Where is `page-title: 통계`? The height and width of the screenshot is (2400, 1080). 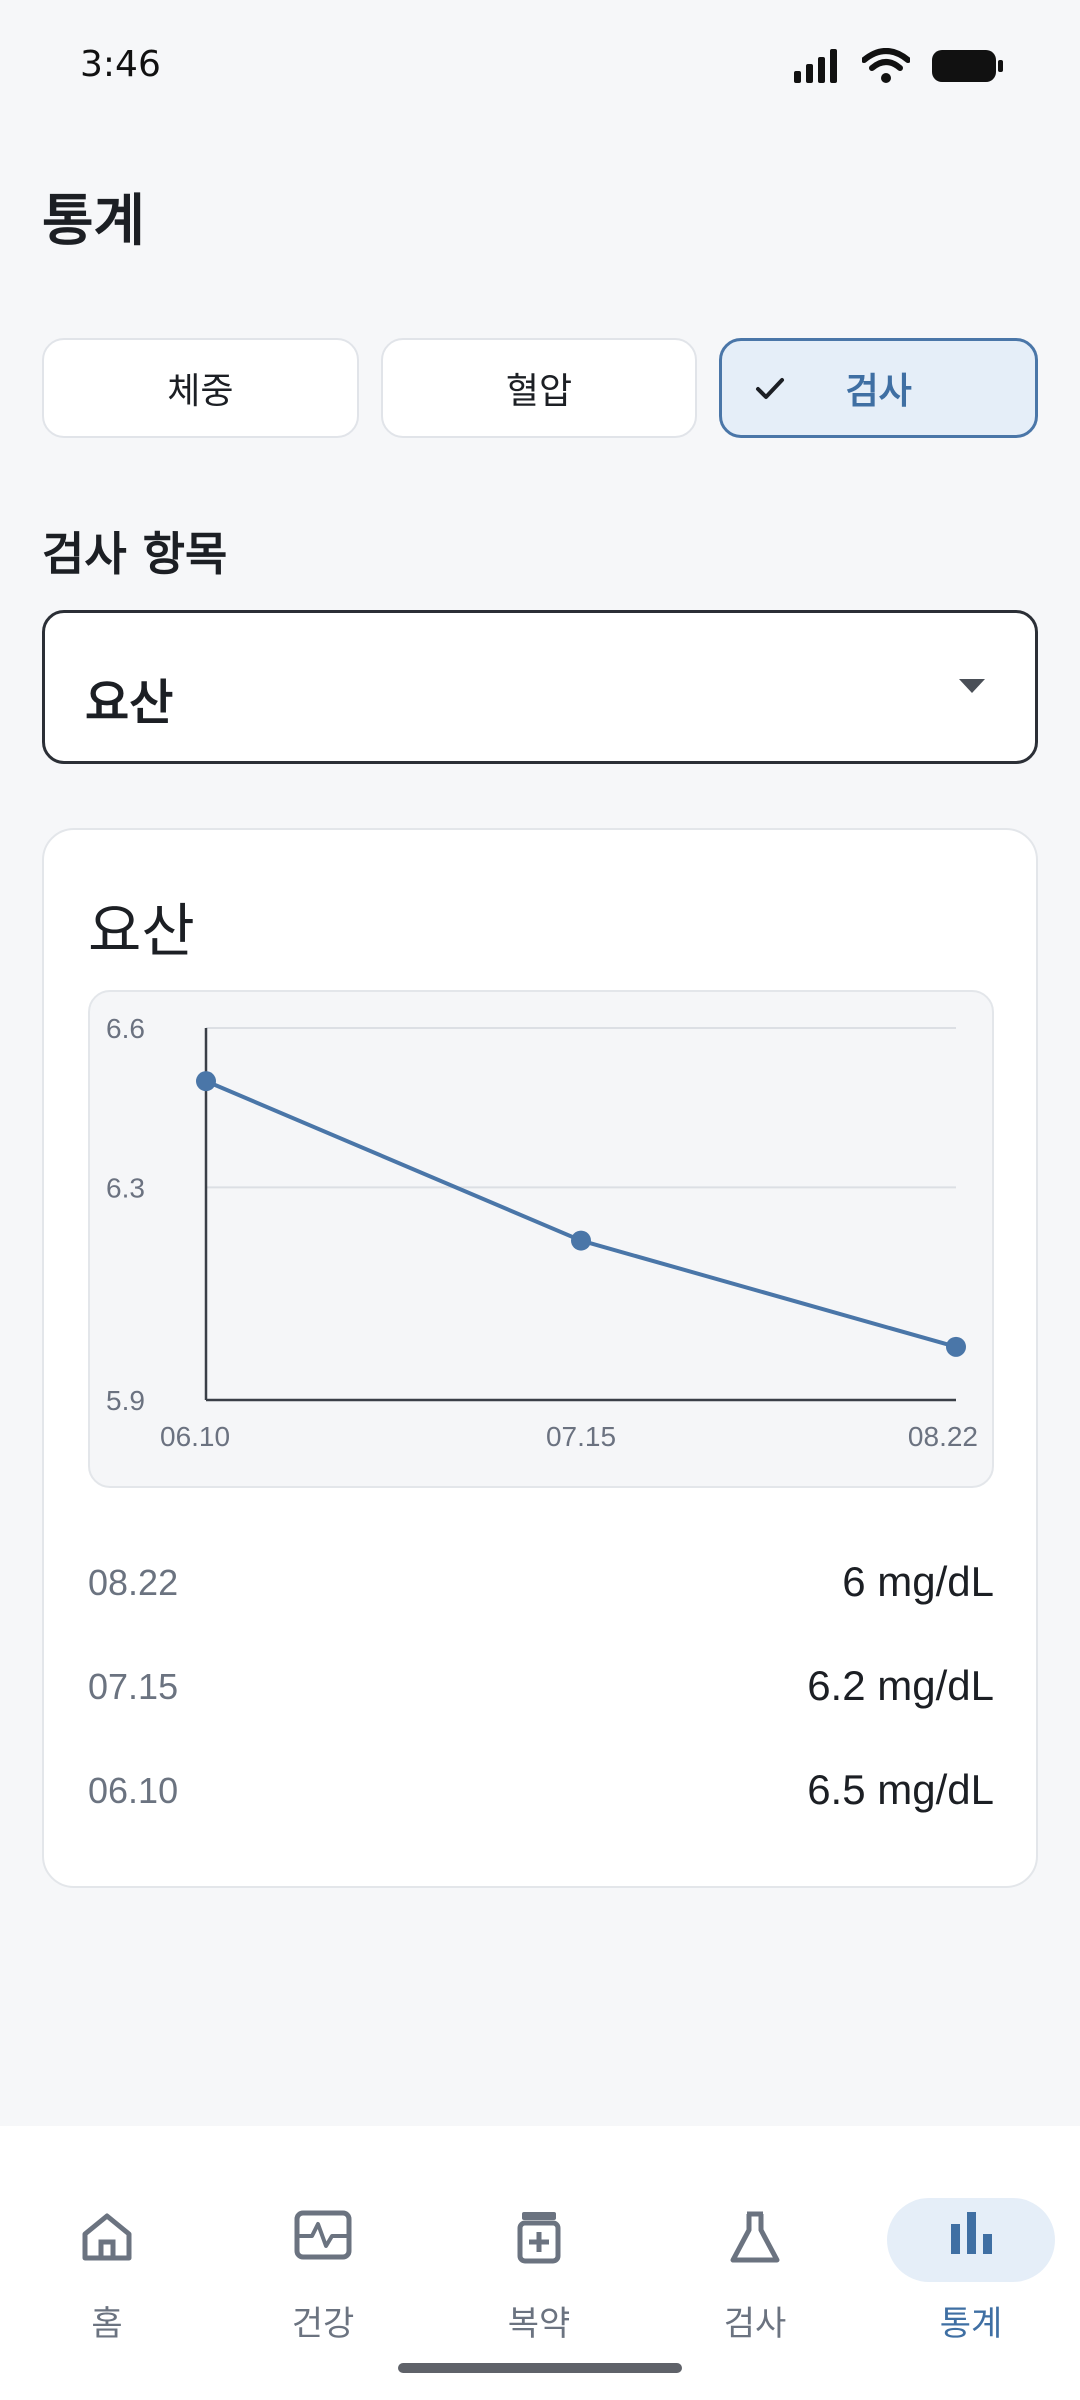
page-title: 통계 is located at coordinates (94, 221).